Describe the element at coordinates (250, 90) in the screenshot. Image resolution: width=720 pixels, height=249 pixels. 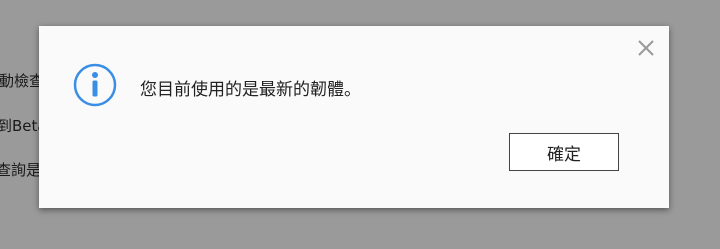
I see `dialog-message: 您目前使用的是最新的韌體。` at that location.